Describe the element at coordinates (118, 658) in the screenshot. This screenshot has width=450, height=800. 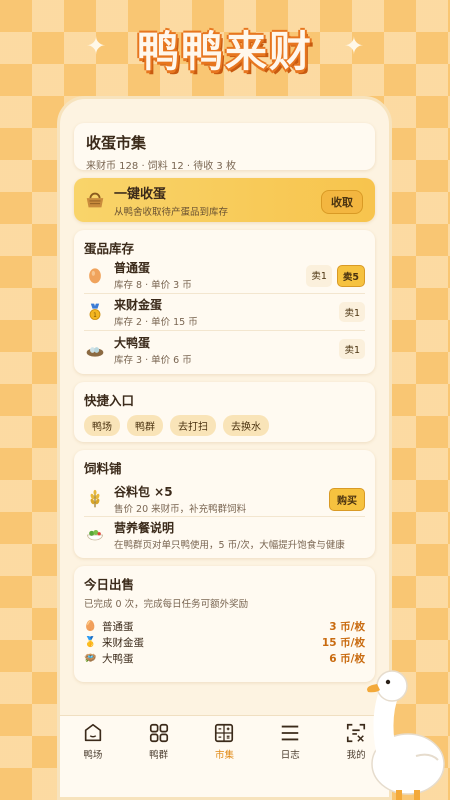
I see `price-item-name: 大鸭蛋` at that location.